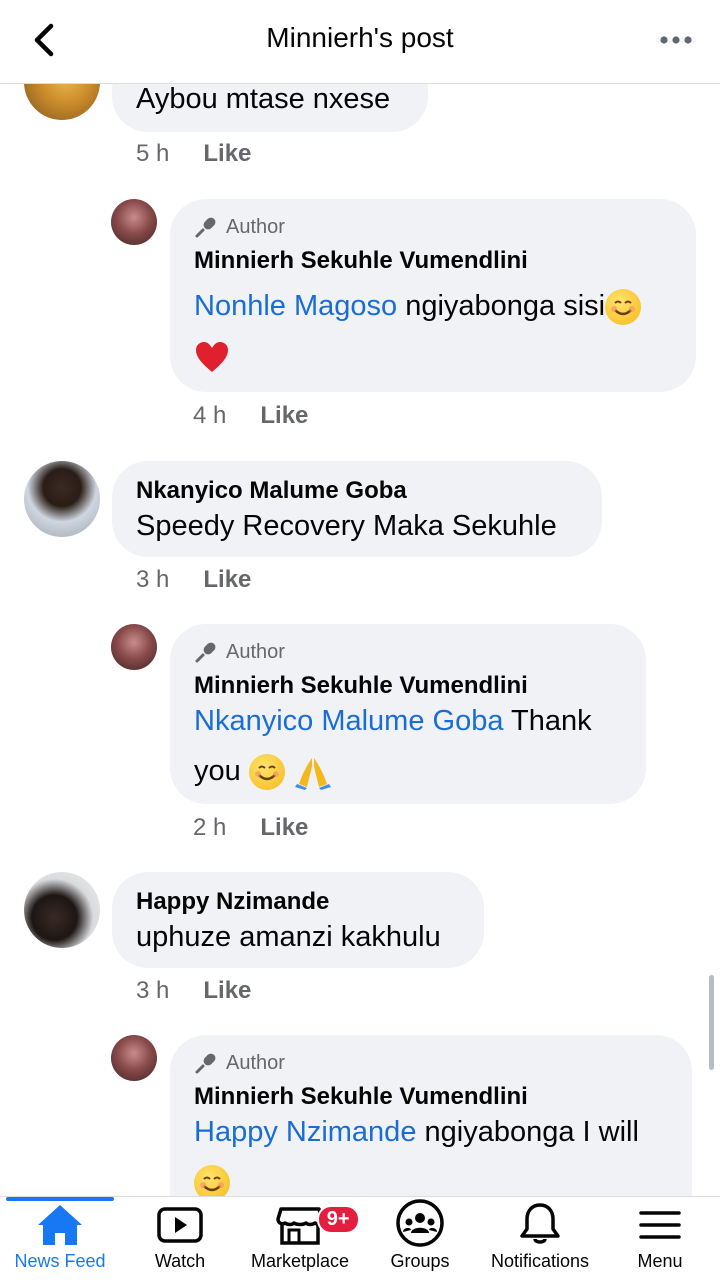 This screenshot has width=720, height=1280. What do you see at coordinates (209, 828) in the screenshot?
I see `comment-time: 2 h` at bounding box center [209, 828].